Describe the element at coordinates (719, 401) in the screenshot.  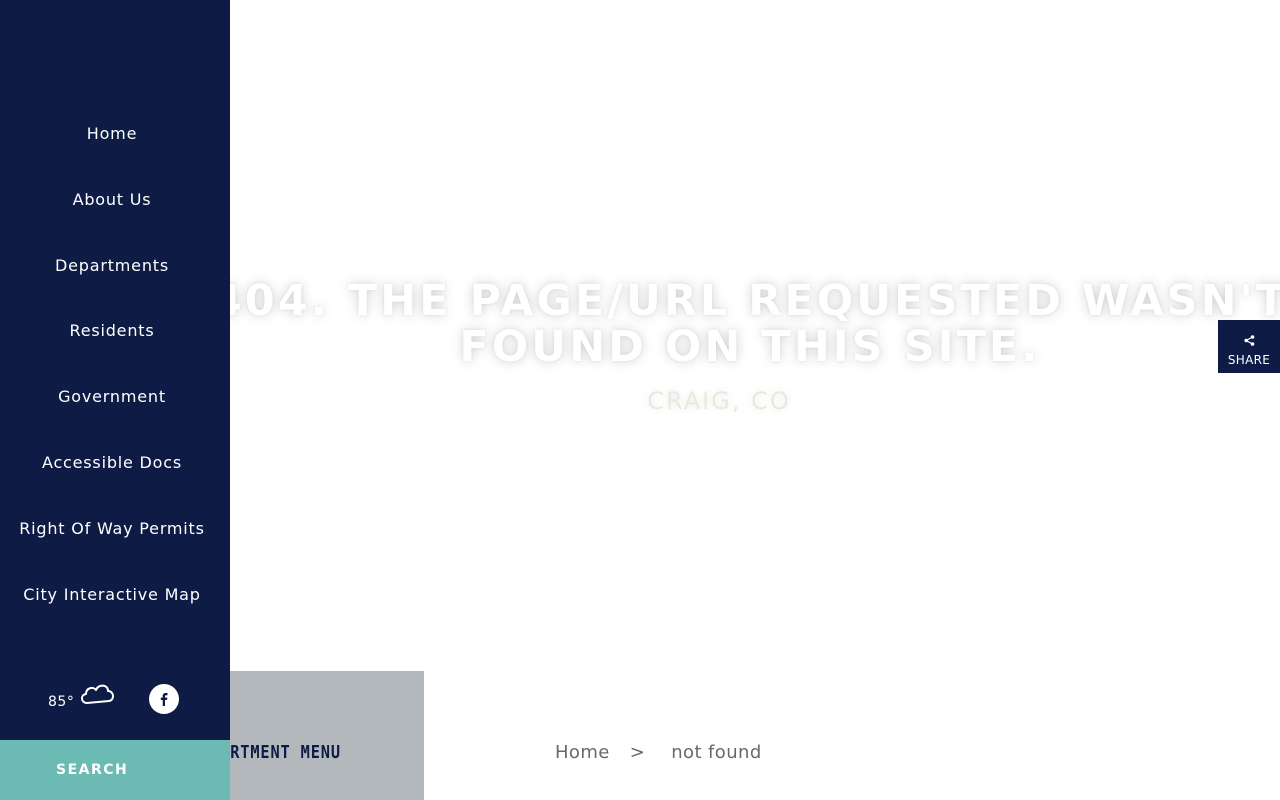
I see `page-subtitle: CRAIG, CO` at that location.